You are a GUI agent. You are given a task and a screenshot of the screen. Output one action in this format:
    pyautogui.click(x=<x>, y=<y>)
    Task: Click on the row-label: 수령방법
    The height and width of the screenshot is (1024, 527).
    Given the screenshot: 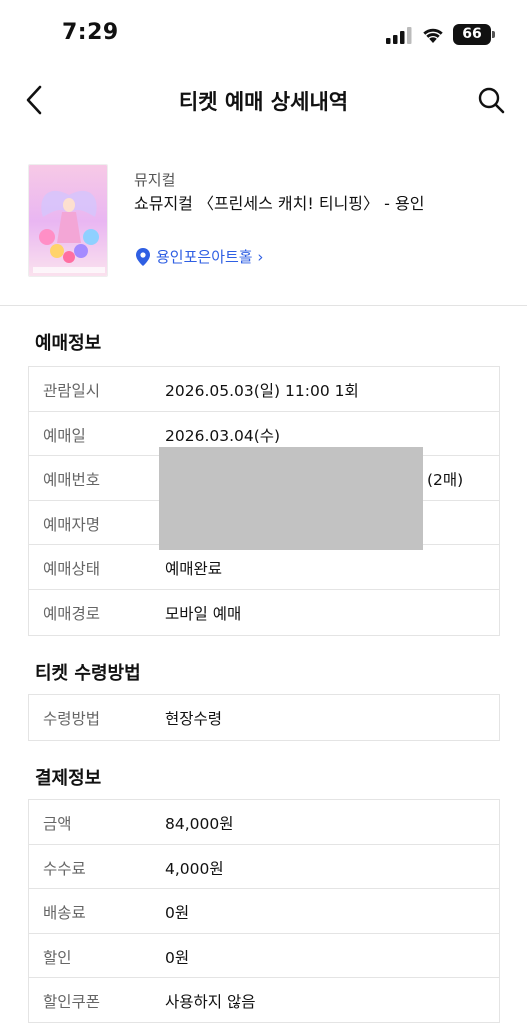 What is the action you would take?
    pyautogui.click(x=72, y=719)
    